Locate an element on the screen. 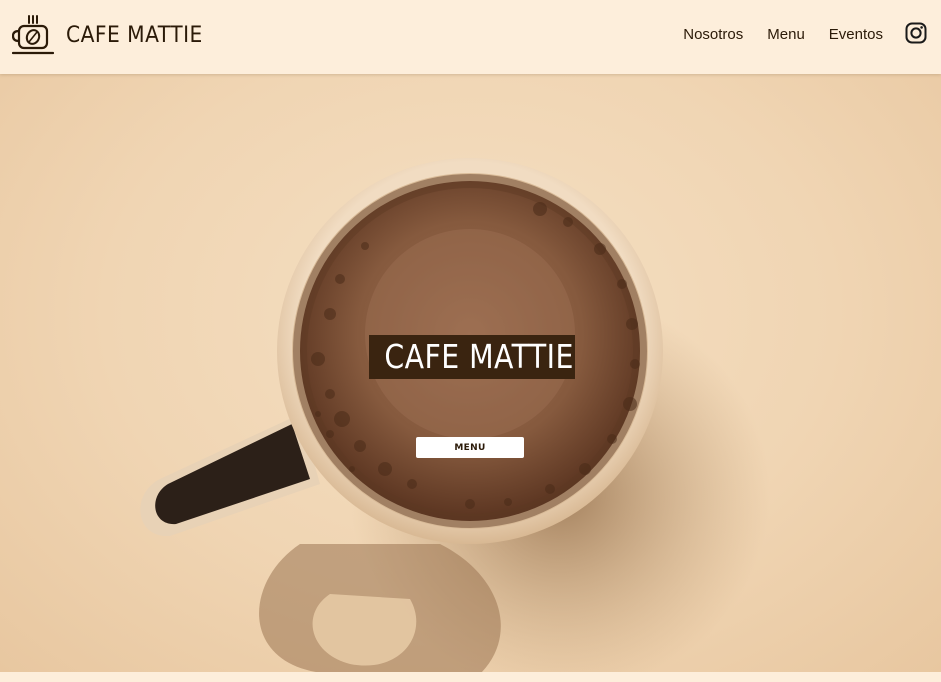  brand-name: CAFE MATTIE is located at coordinates (134, 35).